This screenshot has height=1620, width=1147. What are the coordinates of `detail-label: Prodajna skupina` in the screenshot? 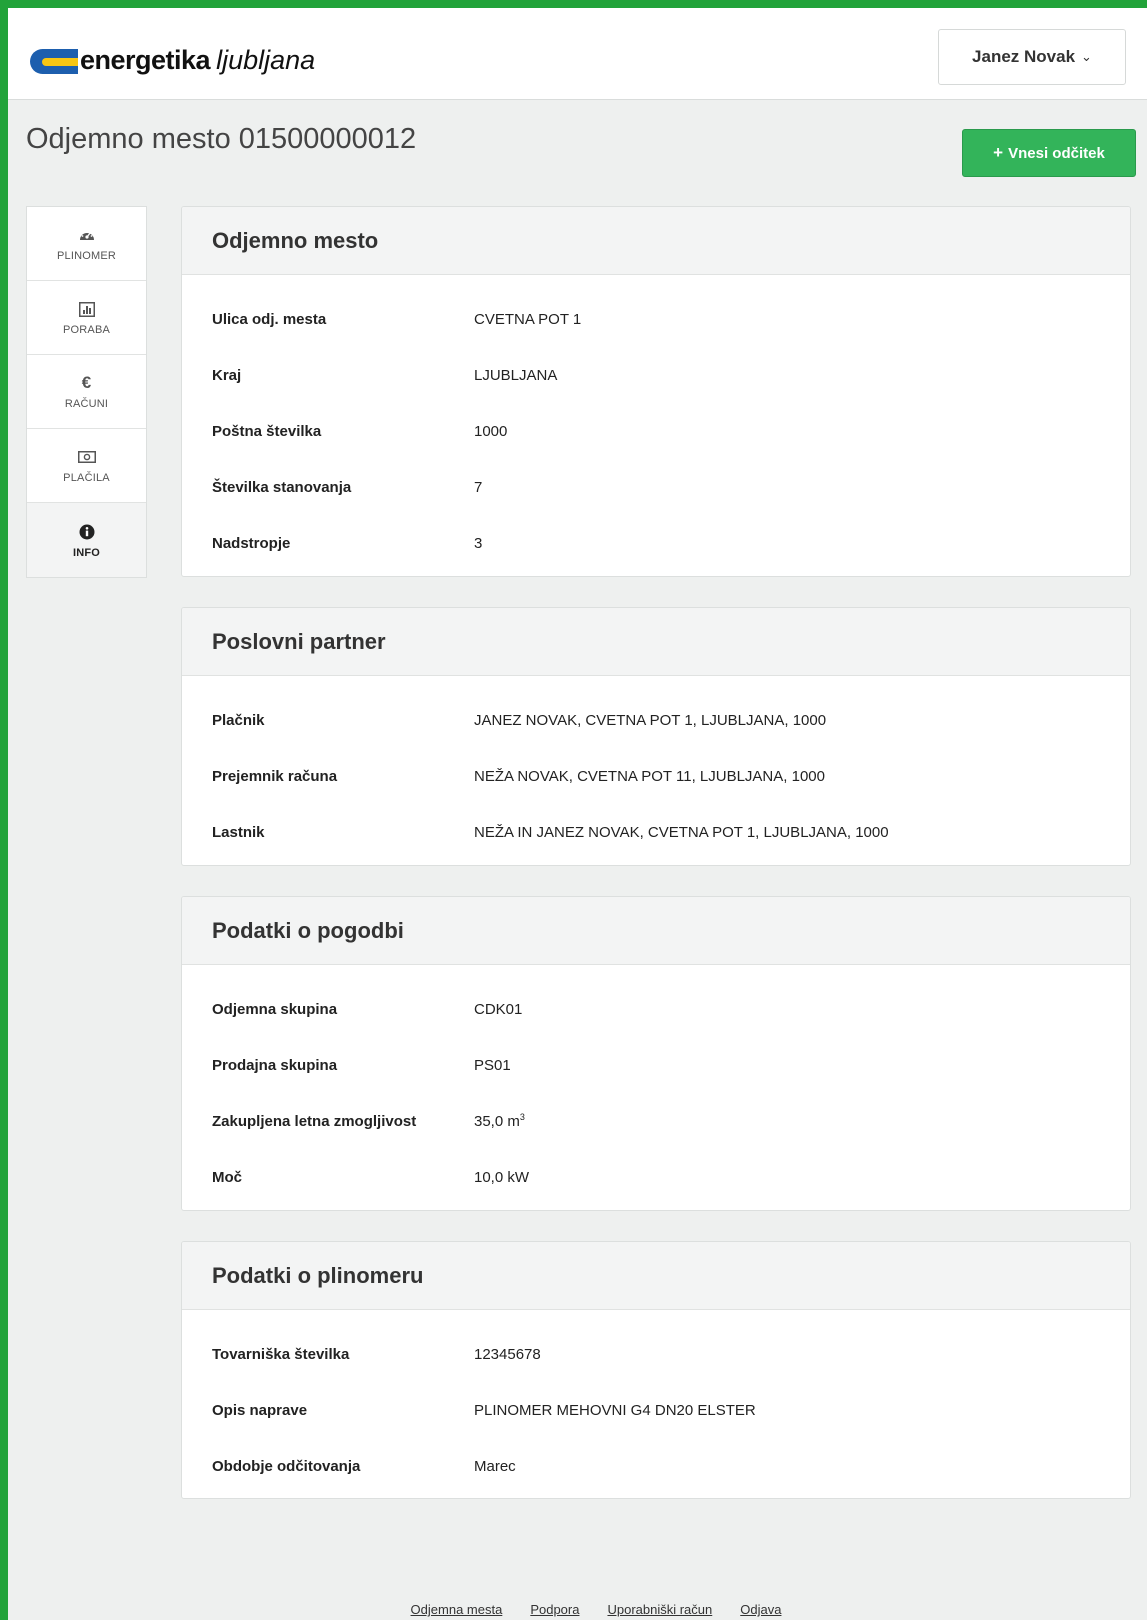 It's located at (275, 1065).